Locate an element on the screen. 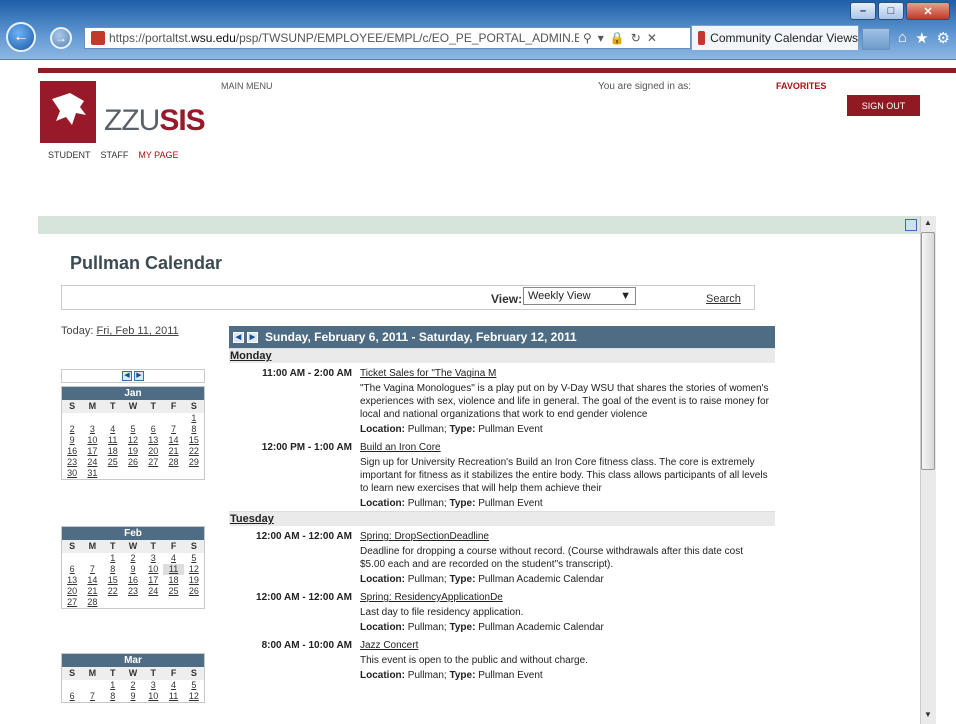  prev-week-icon: ◀ is located at coordinates (238, 337).